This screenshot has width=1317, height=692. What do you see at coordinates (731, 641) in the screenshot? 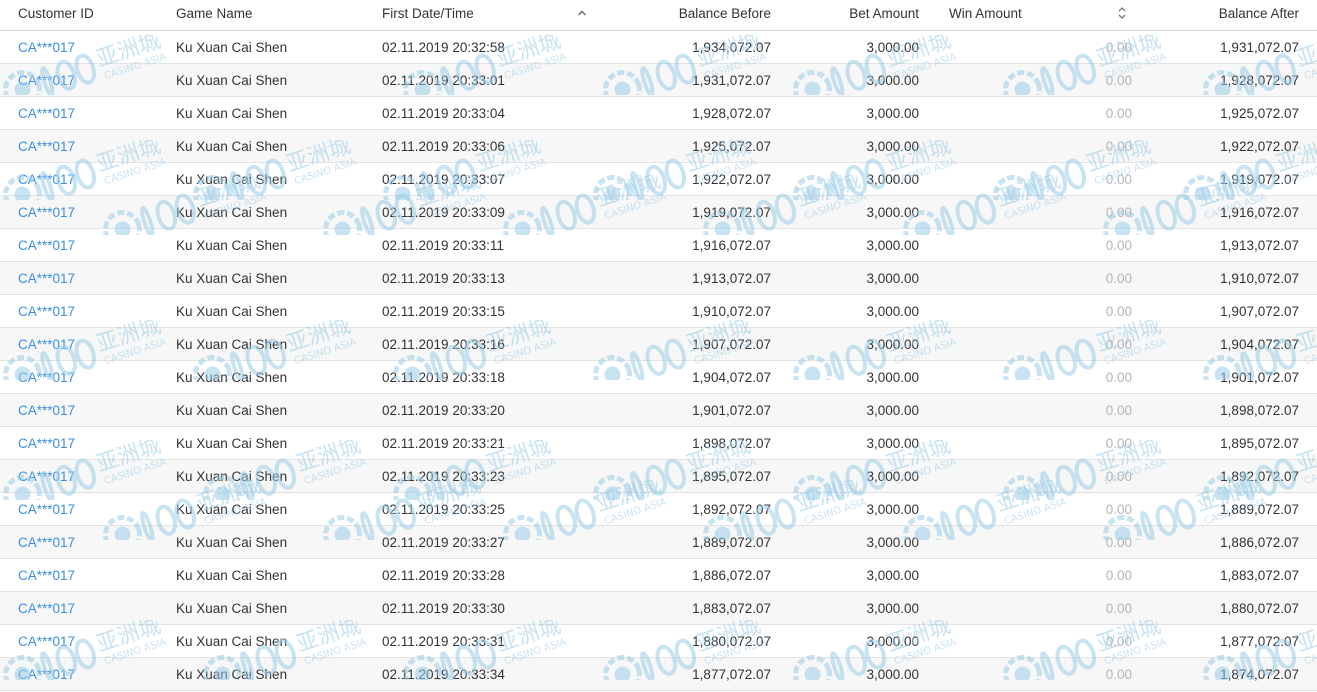
I see `balance-before-cell: 1,880,072.07` at bounding box center [731, 641].